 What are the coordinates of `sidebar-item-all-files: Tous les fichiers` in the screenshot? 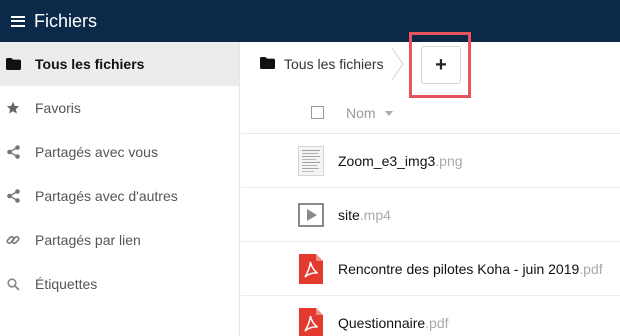 It's located at (119, 64).